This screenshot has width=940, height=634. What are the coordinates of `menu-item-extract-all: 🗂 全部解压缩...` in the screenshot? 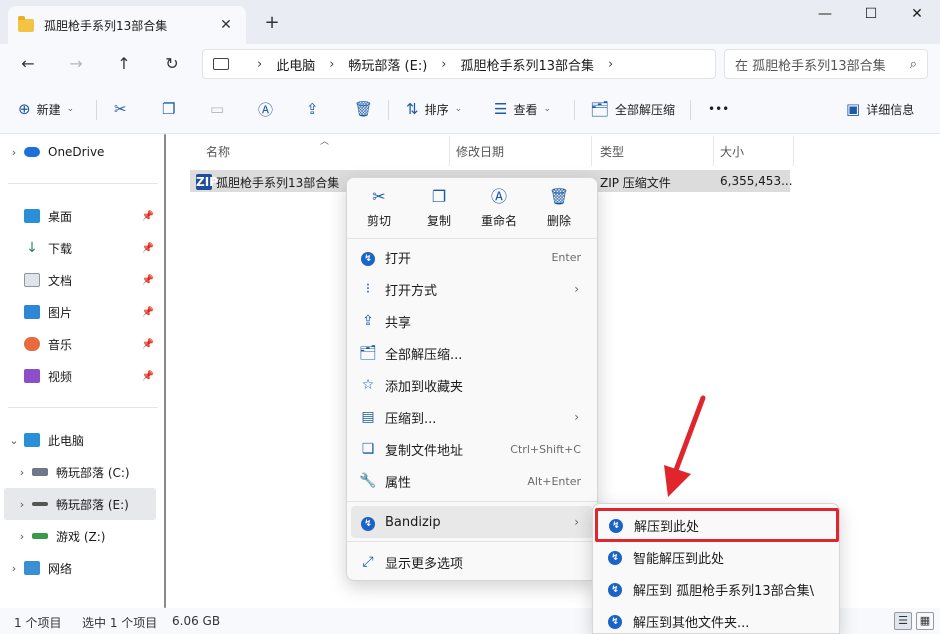 It's located at (472, 353).